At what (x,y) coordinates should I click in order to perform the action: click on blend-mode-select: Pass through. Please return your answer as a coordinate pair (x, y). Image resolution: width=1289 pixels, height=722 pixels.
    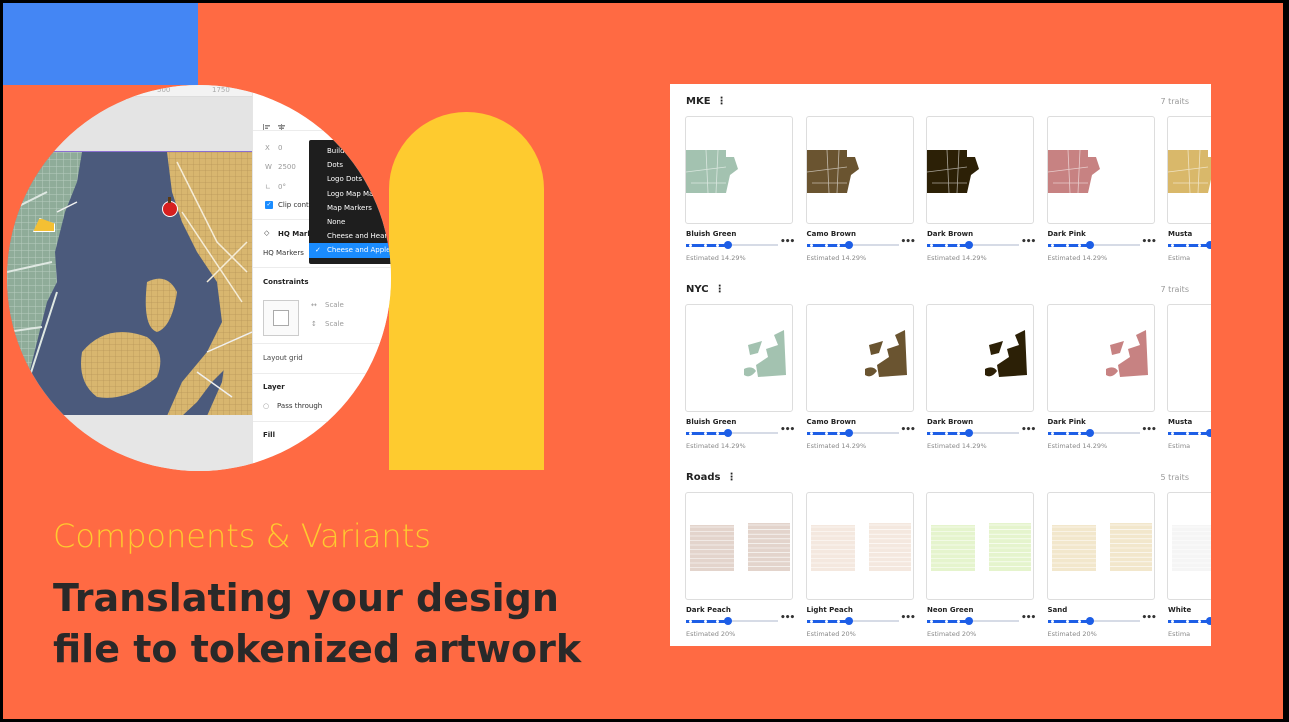
    Looking at the image, I should click on (299, 406).